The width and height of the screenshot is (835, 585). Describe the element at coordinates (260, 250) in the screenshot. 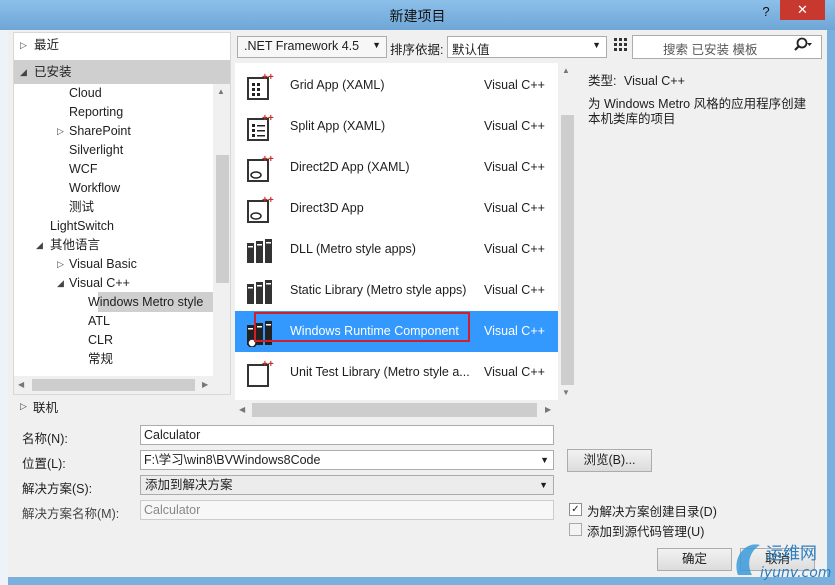

I see `dll-library-icon` at that location.